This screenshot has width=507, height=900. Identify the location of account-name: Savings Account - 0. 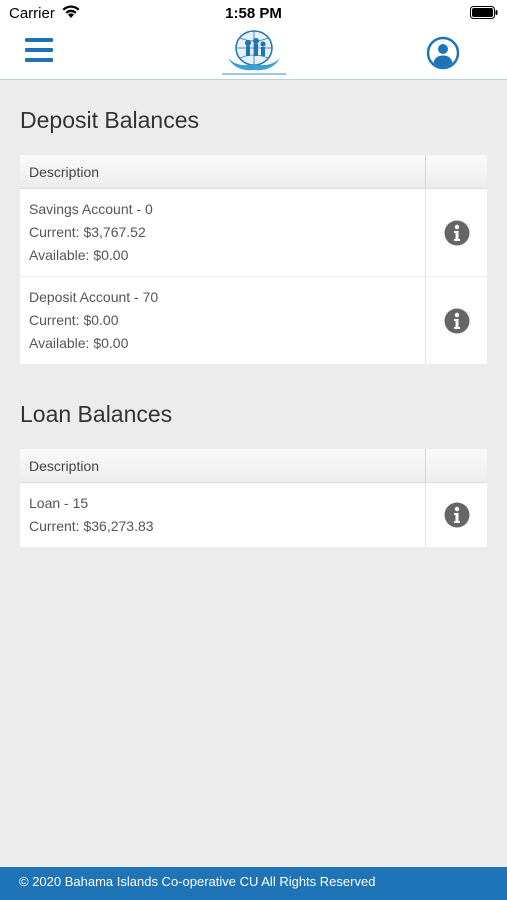
(91, 209).